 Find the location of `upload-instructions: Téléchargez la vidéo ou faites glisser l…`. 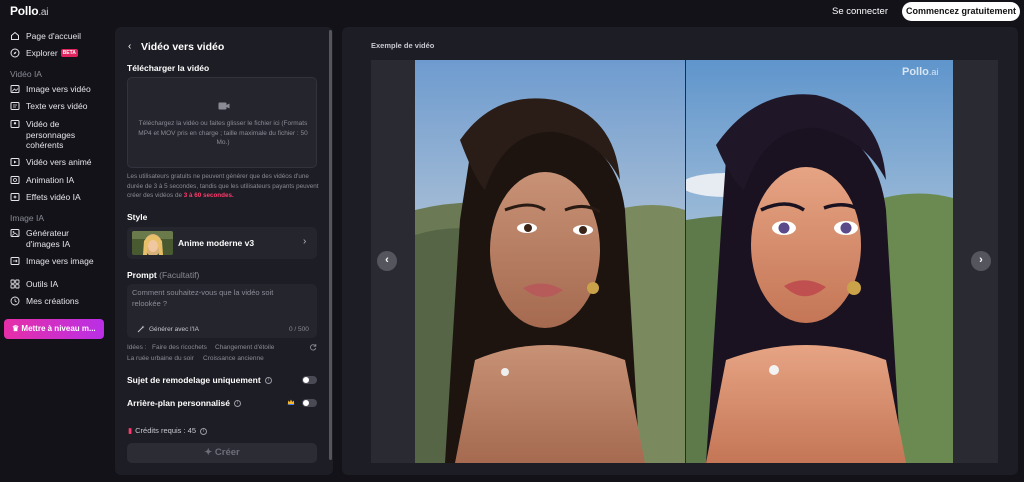

upload-instructions: Téléchargez la vidéo ou faites glisser l… is located at coordinates (223, 133).